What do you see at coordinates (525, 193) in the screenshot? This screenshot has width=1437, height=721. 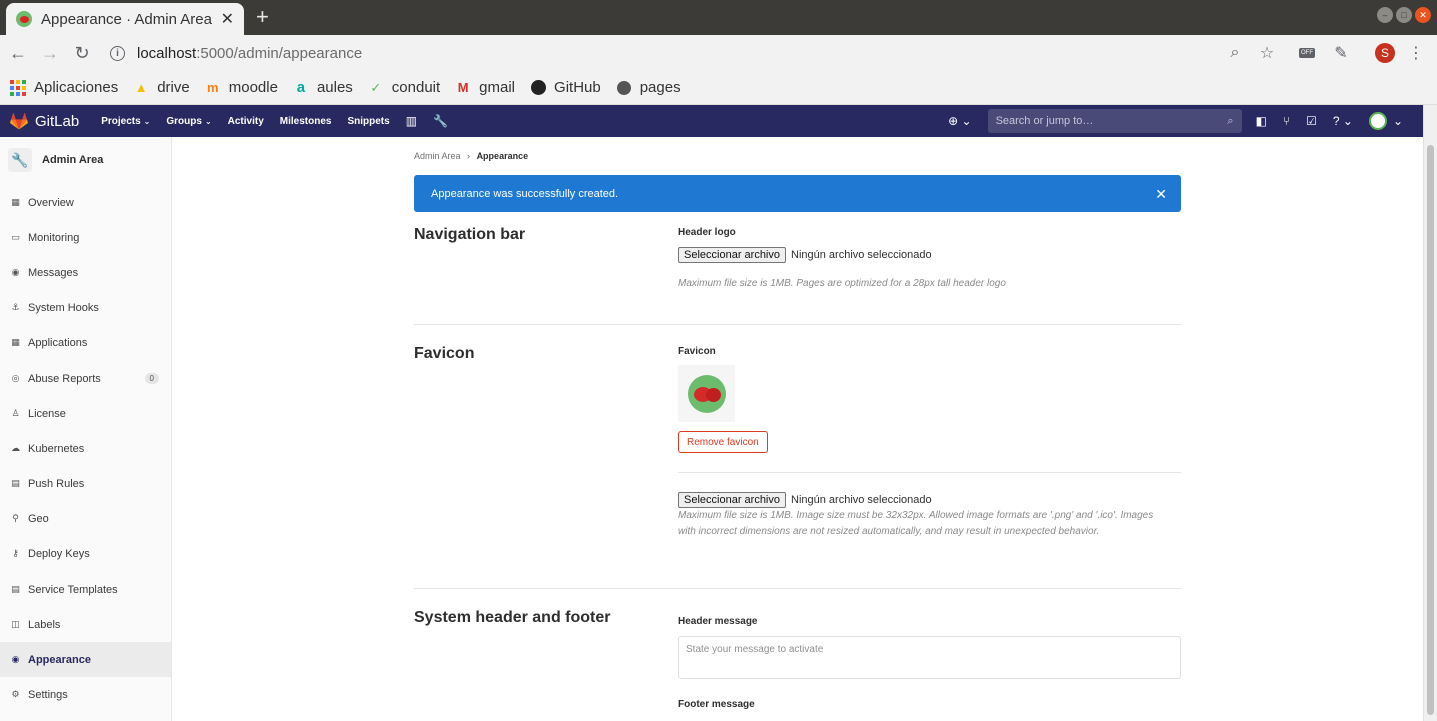 I see `alert-message: Appearance was successfully created.` at bounding box center [525, 193].